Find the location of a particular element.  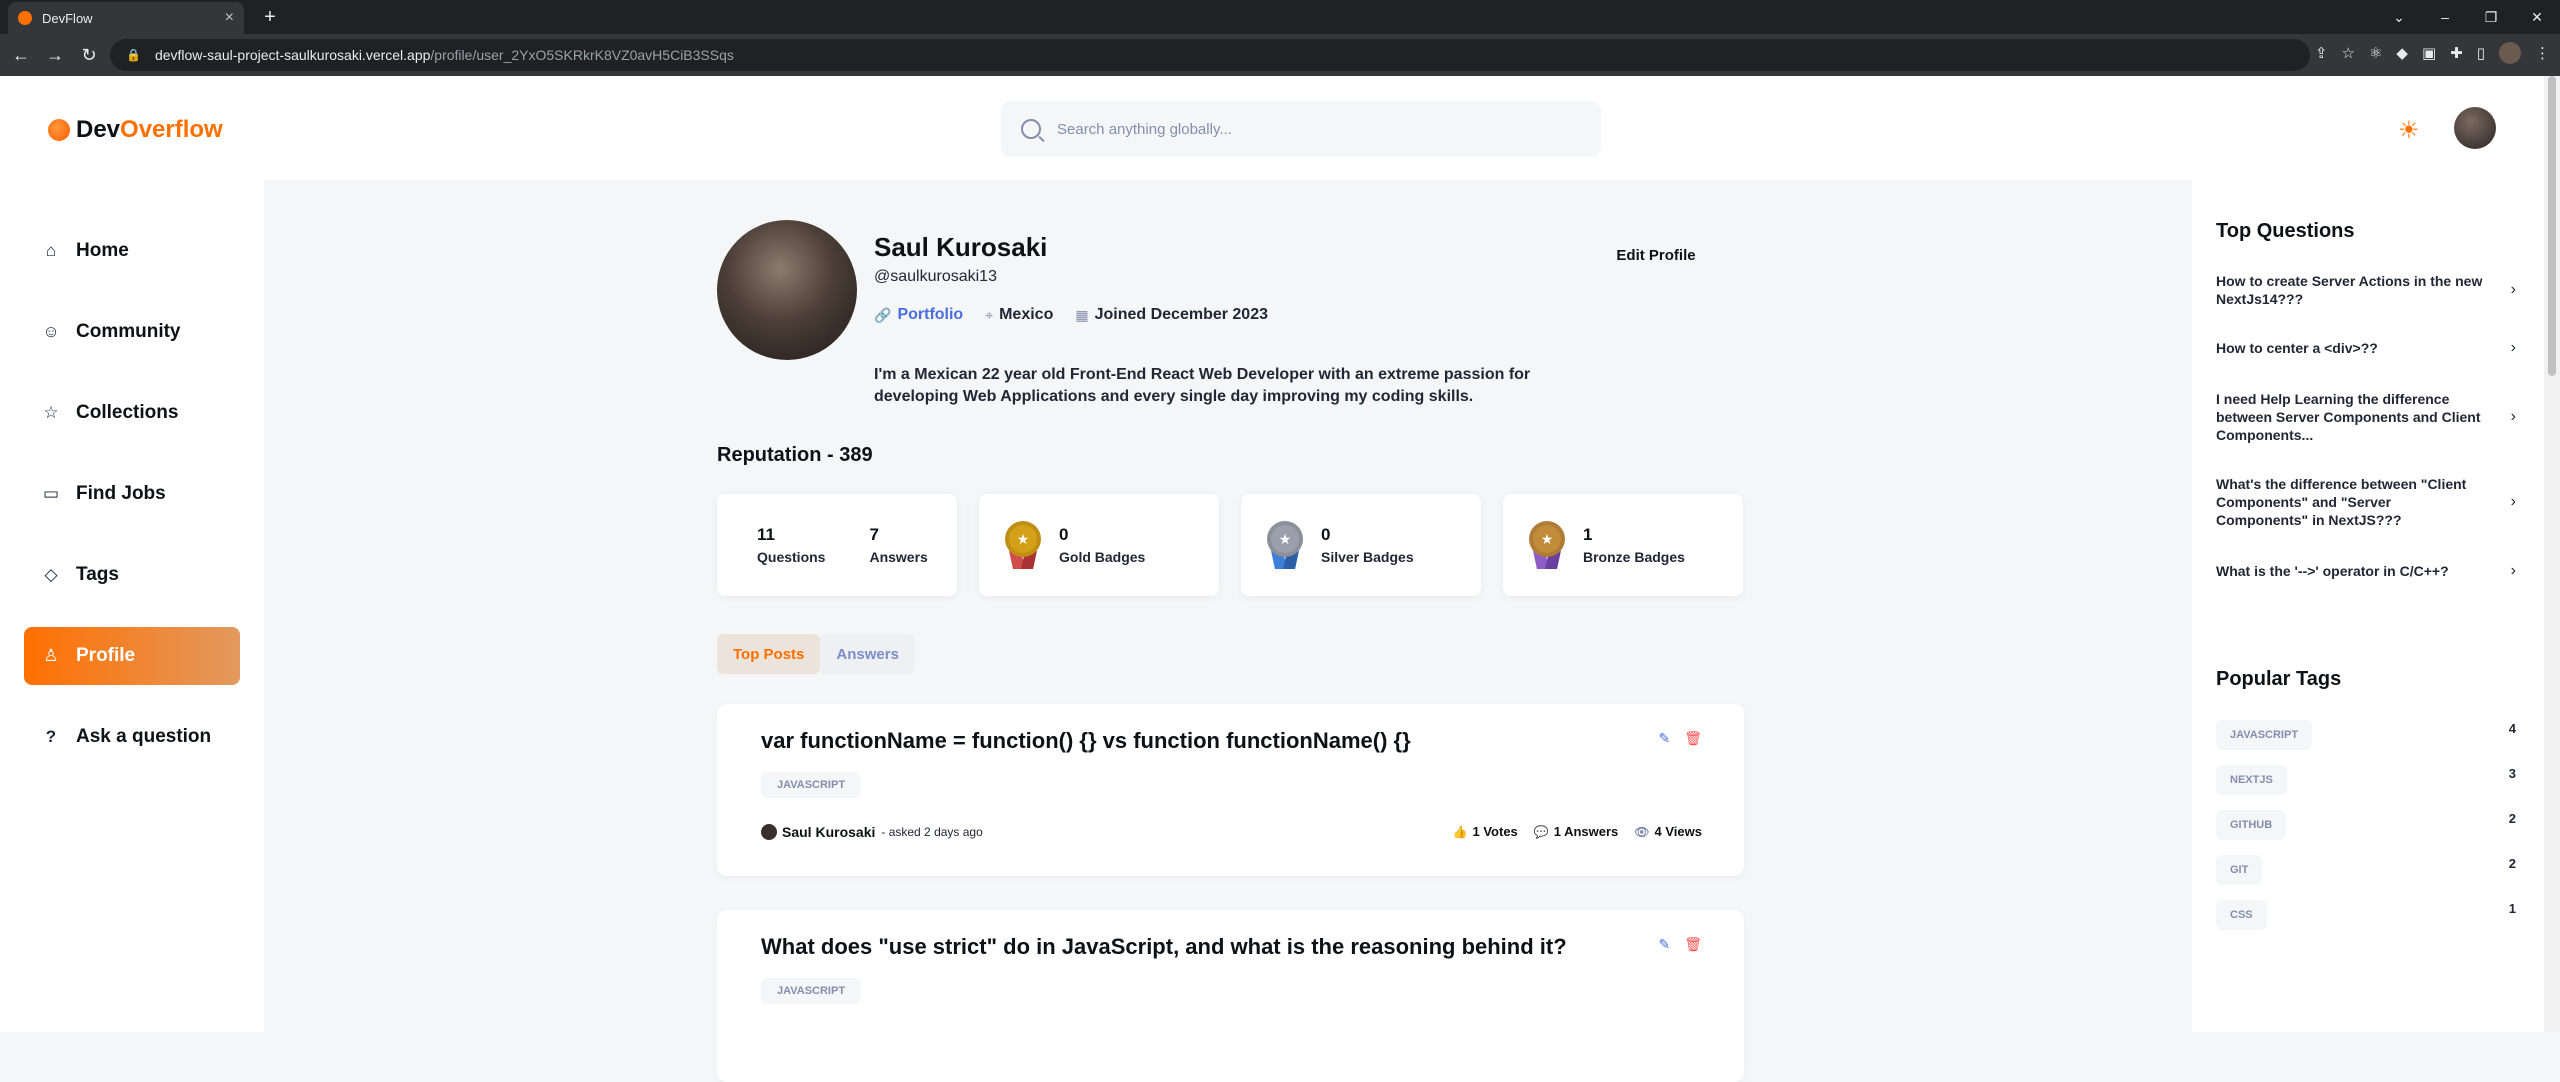

sidebar-item-label: Home is located at coordinates (102, 250).